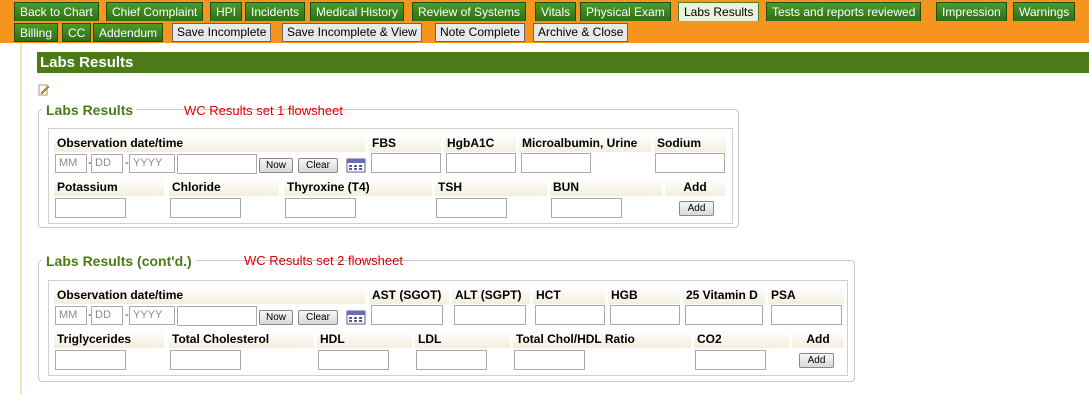  I want to click on tab-cc: CC, so click(77, 32).